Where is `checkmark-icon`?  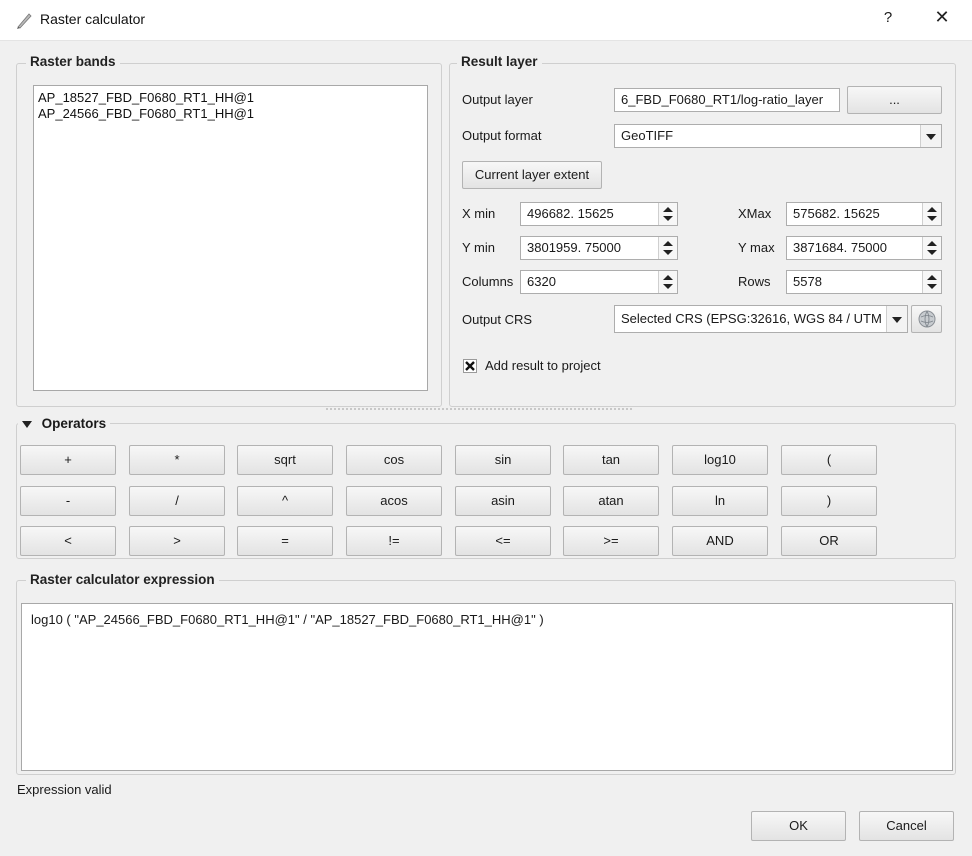
checkmark-icon is located at coordinates (470, 366).